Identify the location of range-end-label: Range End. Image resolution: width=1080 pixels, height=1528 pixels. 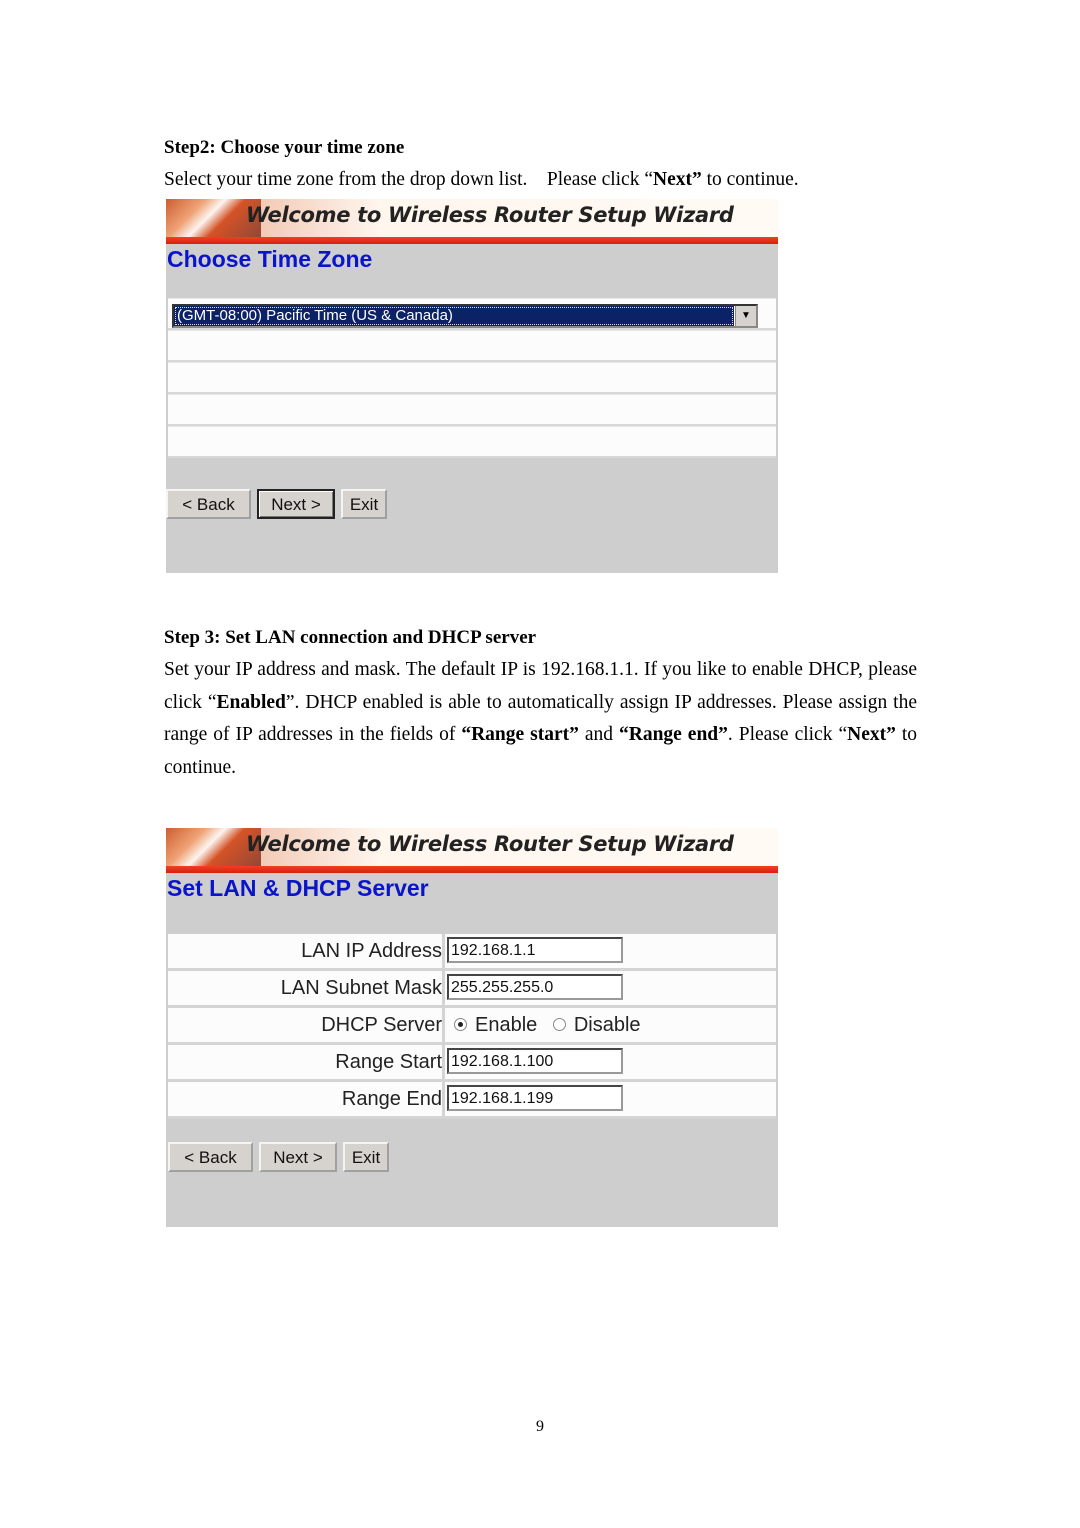
(391, 1099).